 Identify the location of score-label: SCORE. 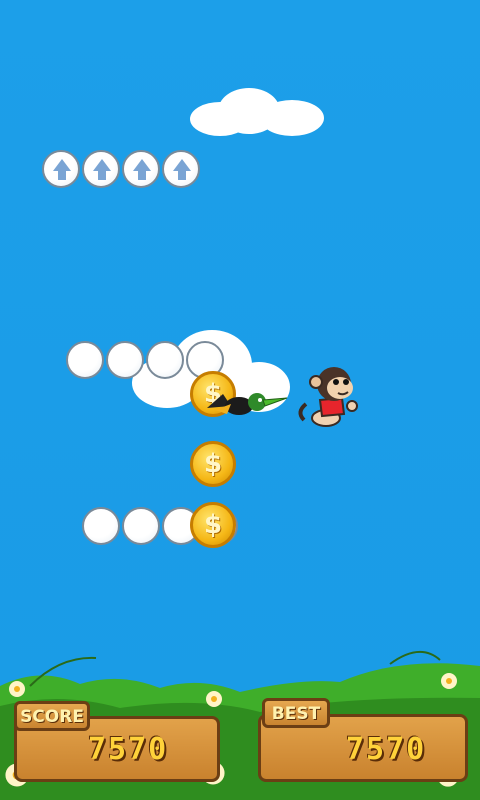
(52, 716).